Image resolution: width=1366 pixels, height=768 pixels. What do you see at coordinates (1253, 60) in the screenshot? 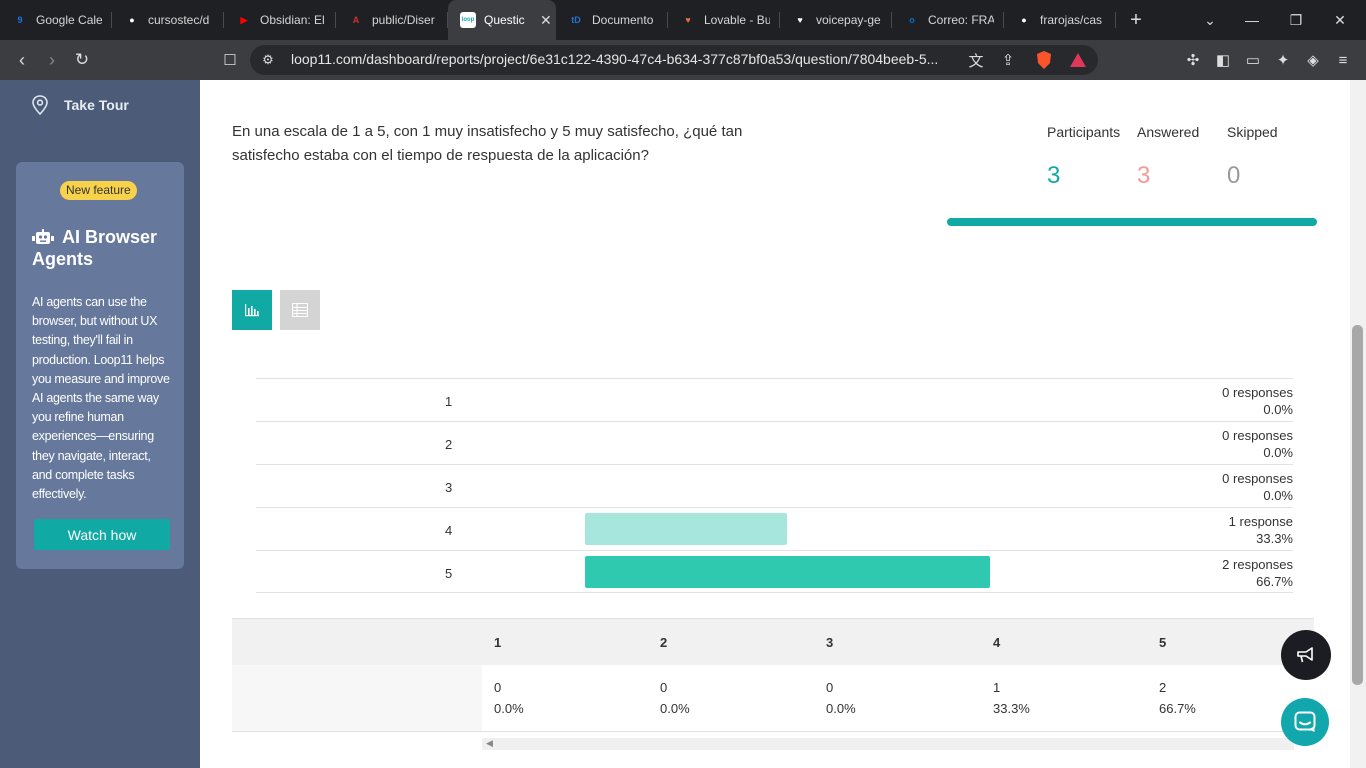
I see `wallet-icon: ▭` at bounding box center [1253, 60].